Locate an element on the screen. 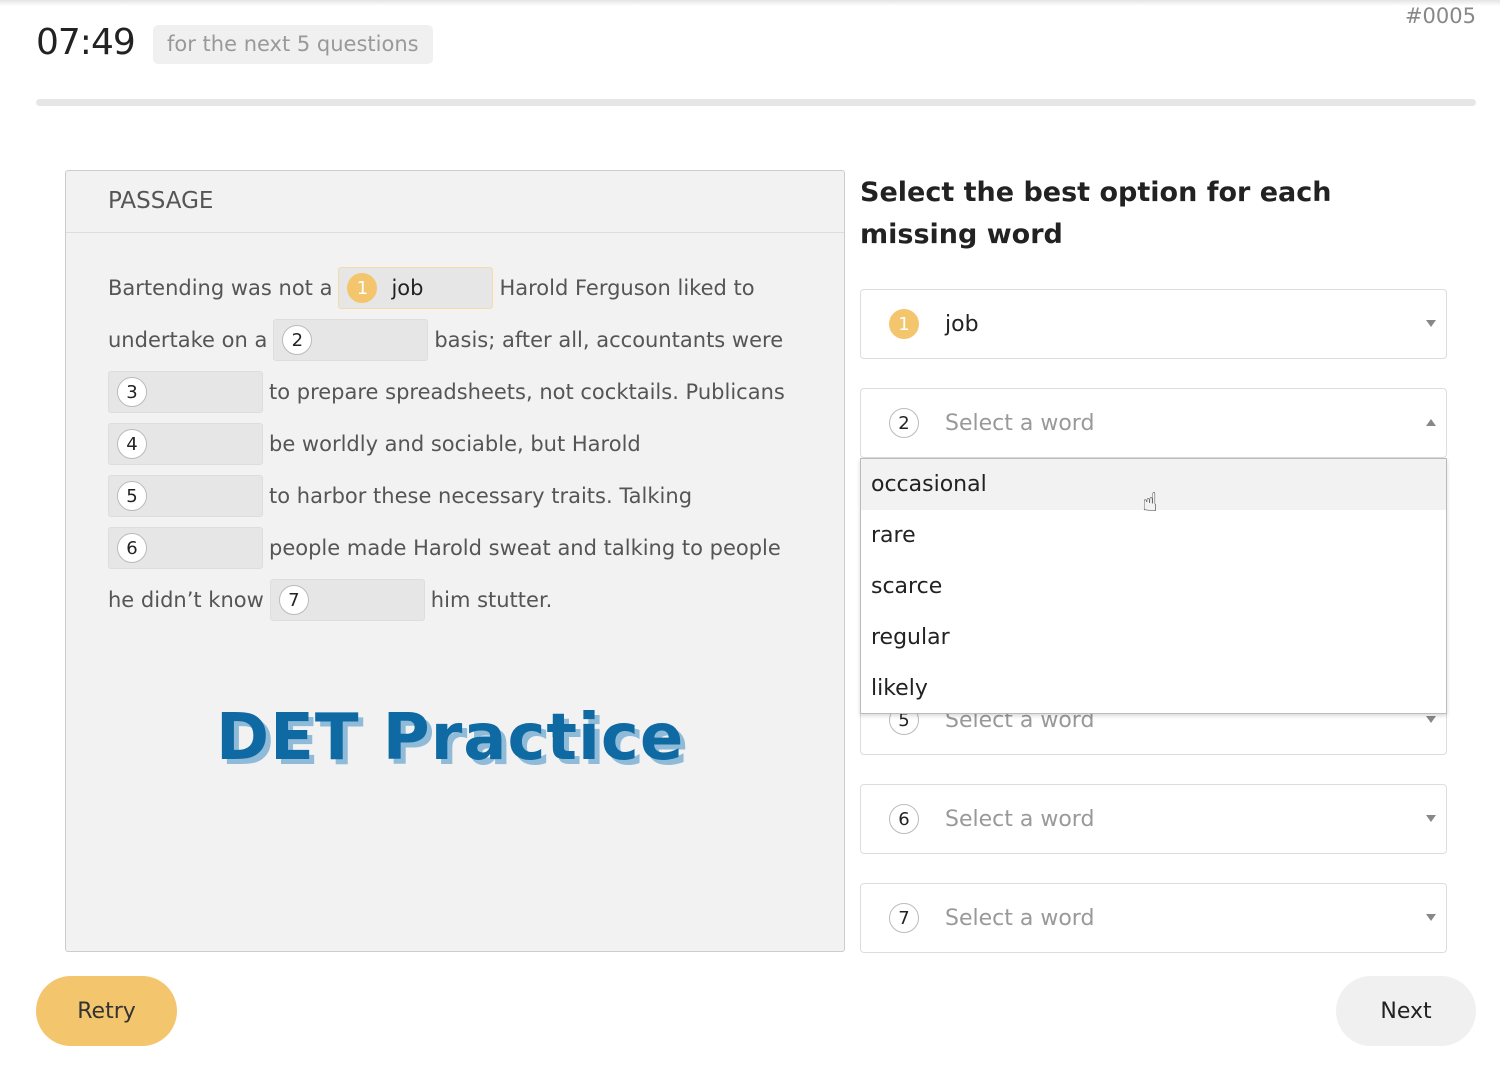 This screenshot has height=1080, width=1500. blank-2: 2 is located at coordinates (351, 340).